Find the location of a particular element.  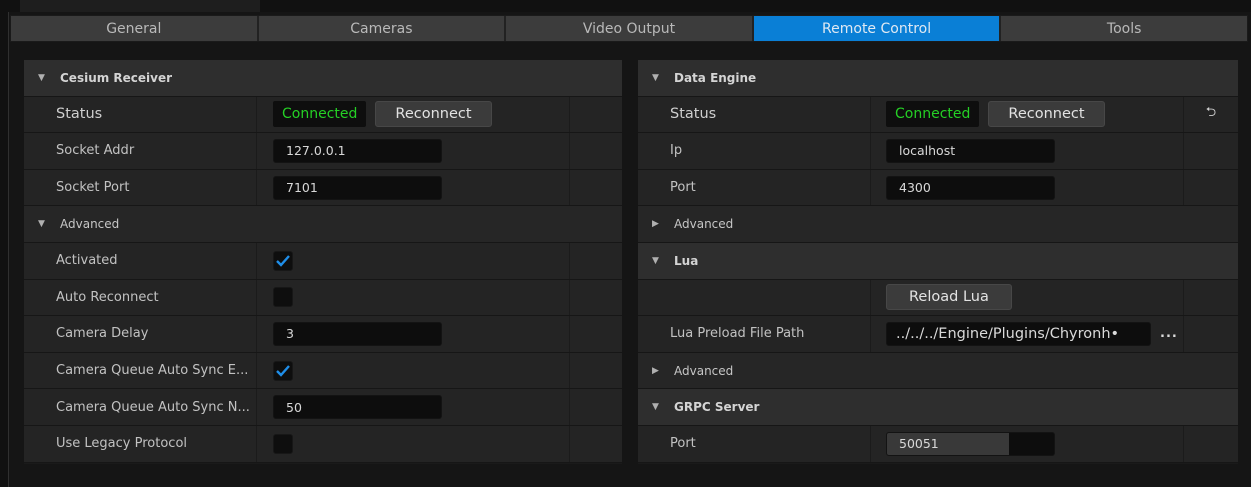

property-row-socket-addr: Socket Addr 127.0.0.1 is located at coordinates (323, 151).